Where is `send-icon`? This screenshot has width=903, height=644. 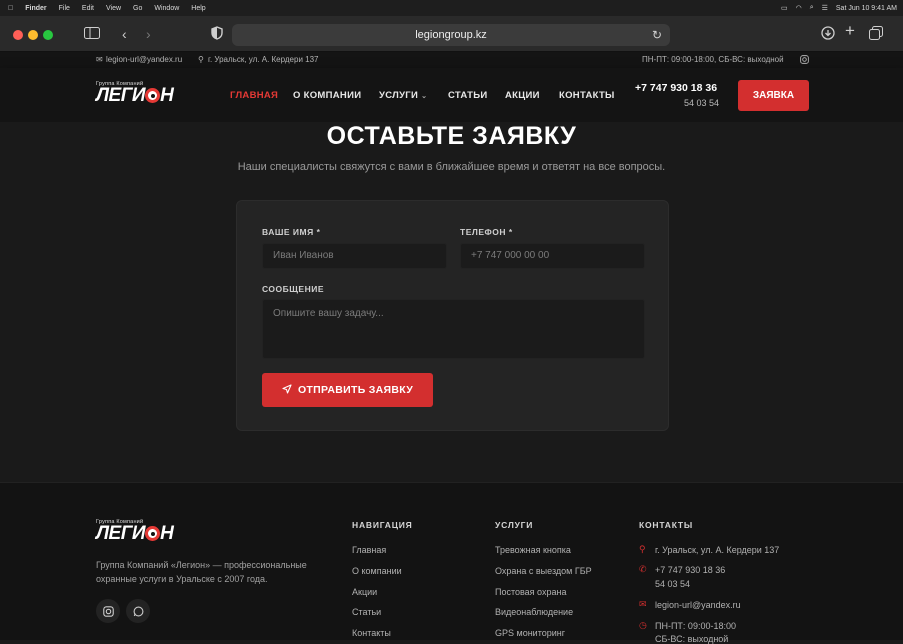 send-icon is located at coordinates (287, 390).